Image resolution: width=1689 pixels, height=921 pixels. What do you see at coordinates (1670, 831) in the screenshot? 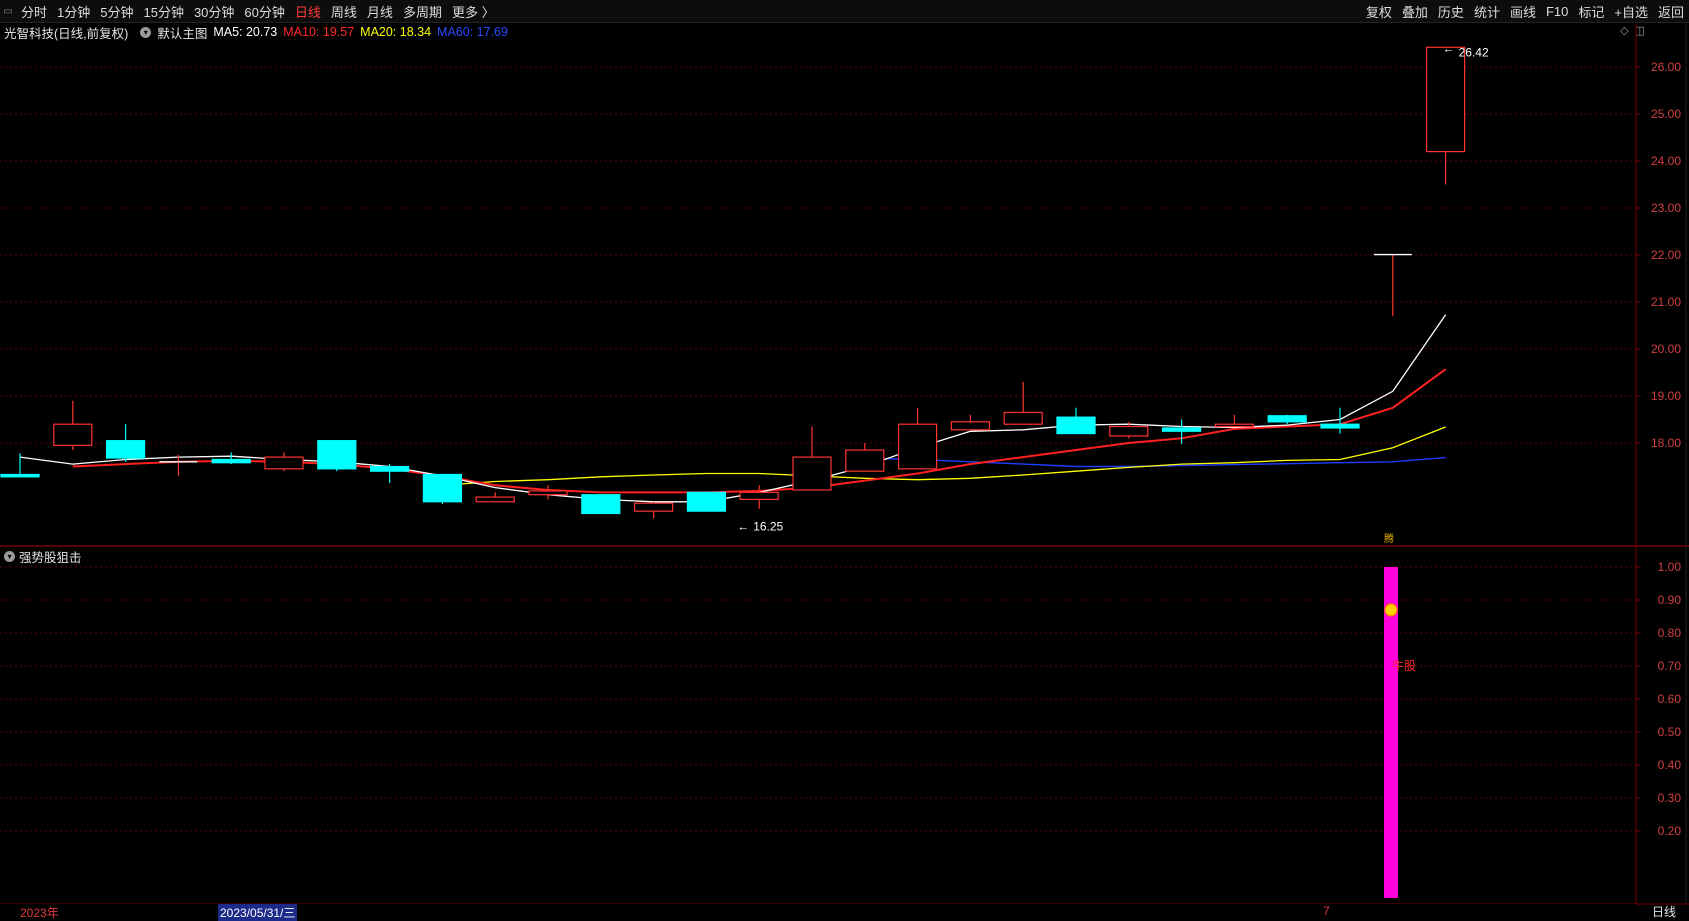
I see `indicator-axis-label: 0.20` at bounding box center [1670, 831].